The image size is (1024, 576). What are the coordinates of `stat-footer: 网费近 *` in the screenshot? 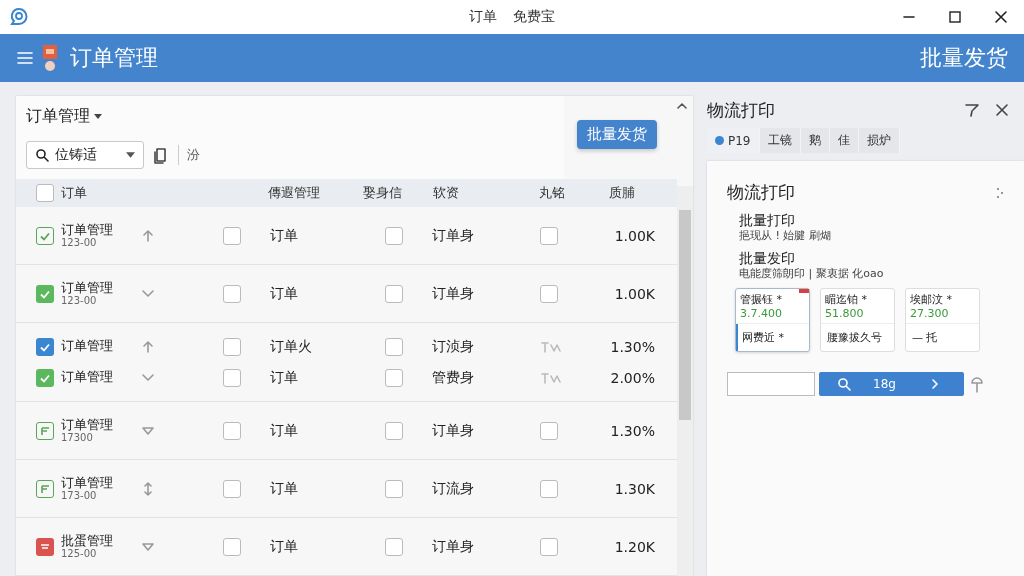 It's located at (763, 337).